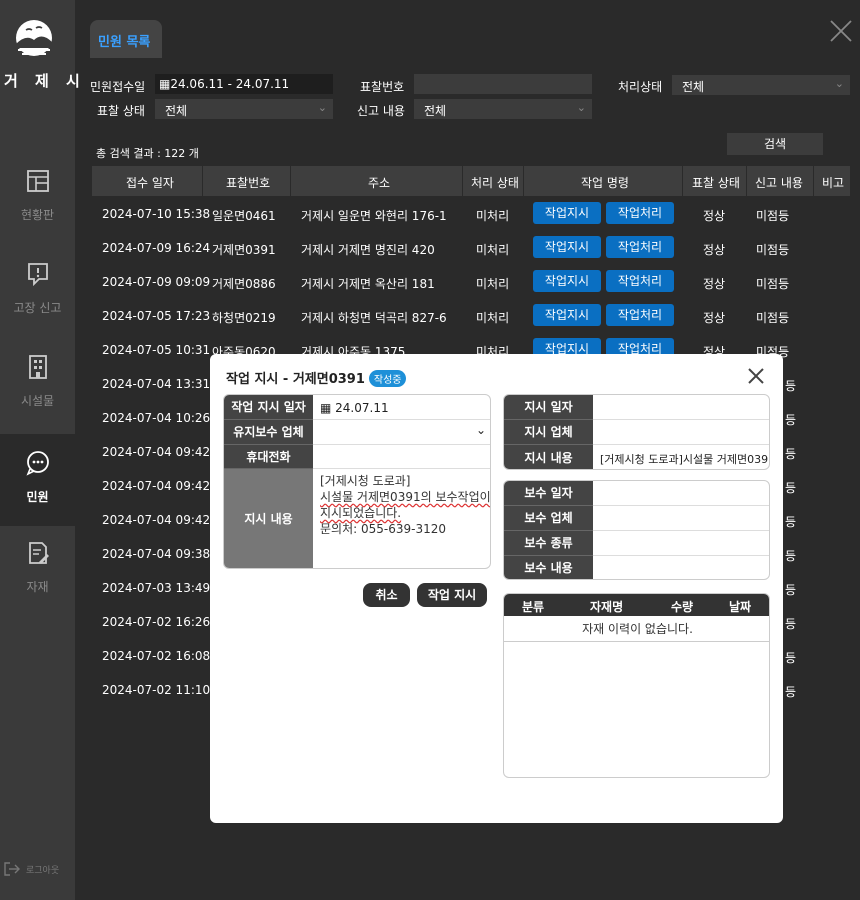 Image resolution: width=860 pixels, height=900 pixels. Describe the element at coordinates (268, 457) in the screenshot. I see `phone-label: 휴대전화` at that location.